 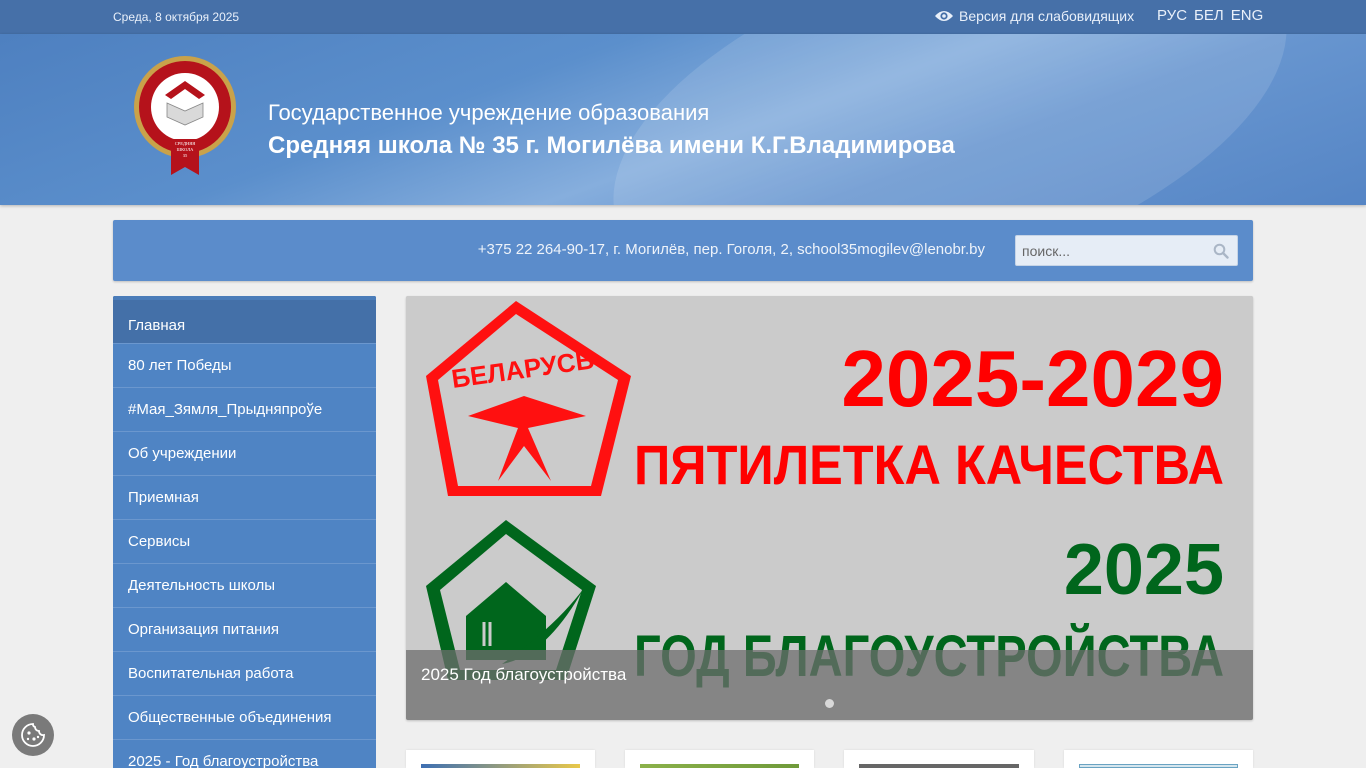 I want to click on sidebar-item-services: Сервисы, so click(x=244, y=542).